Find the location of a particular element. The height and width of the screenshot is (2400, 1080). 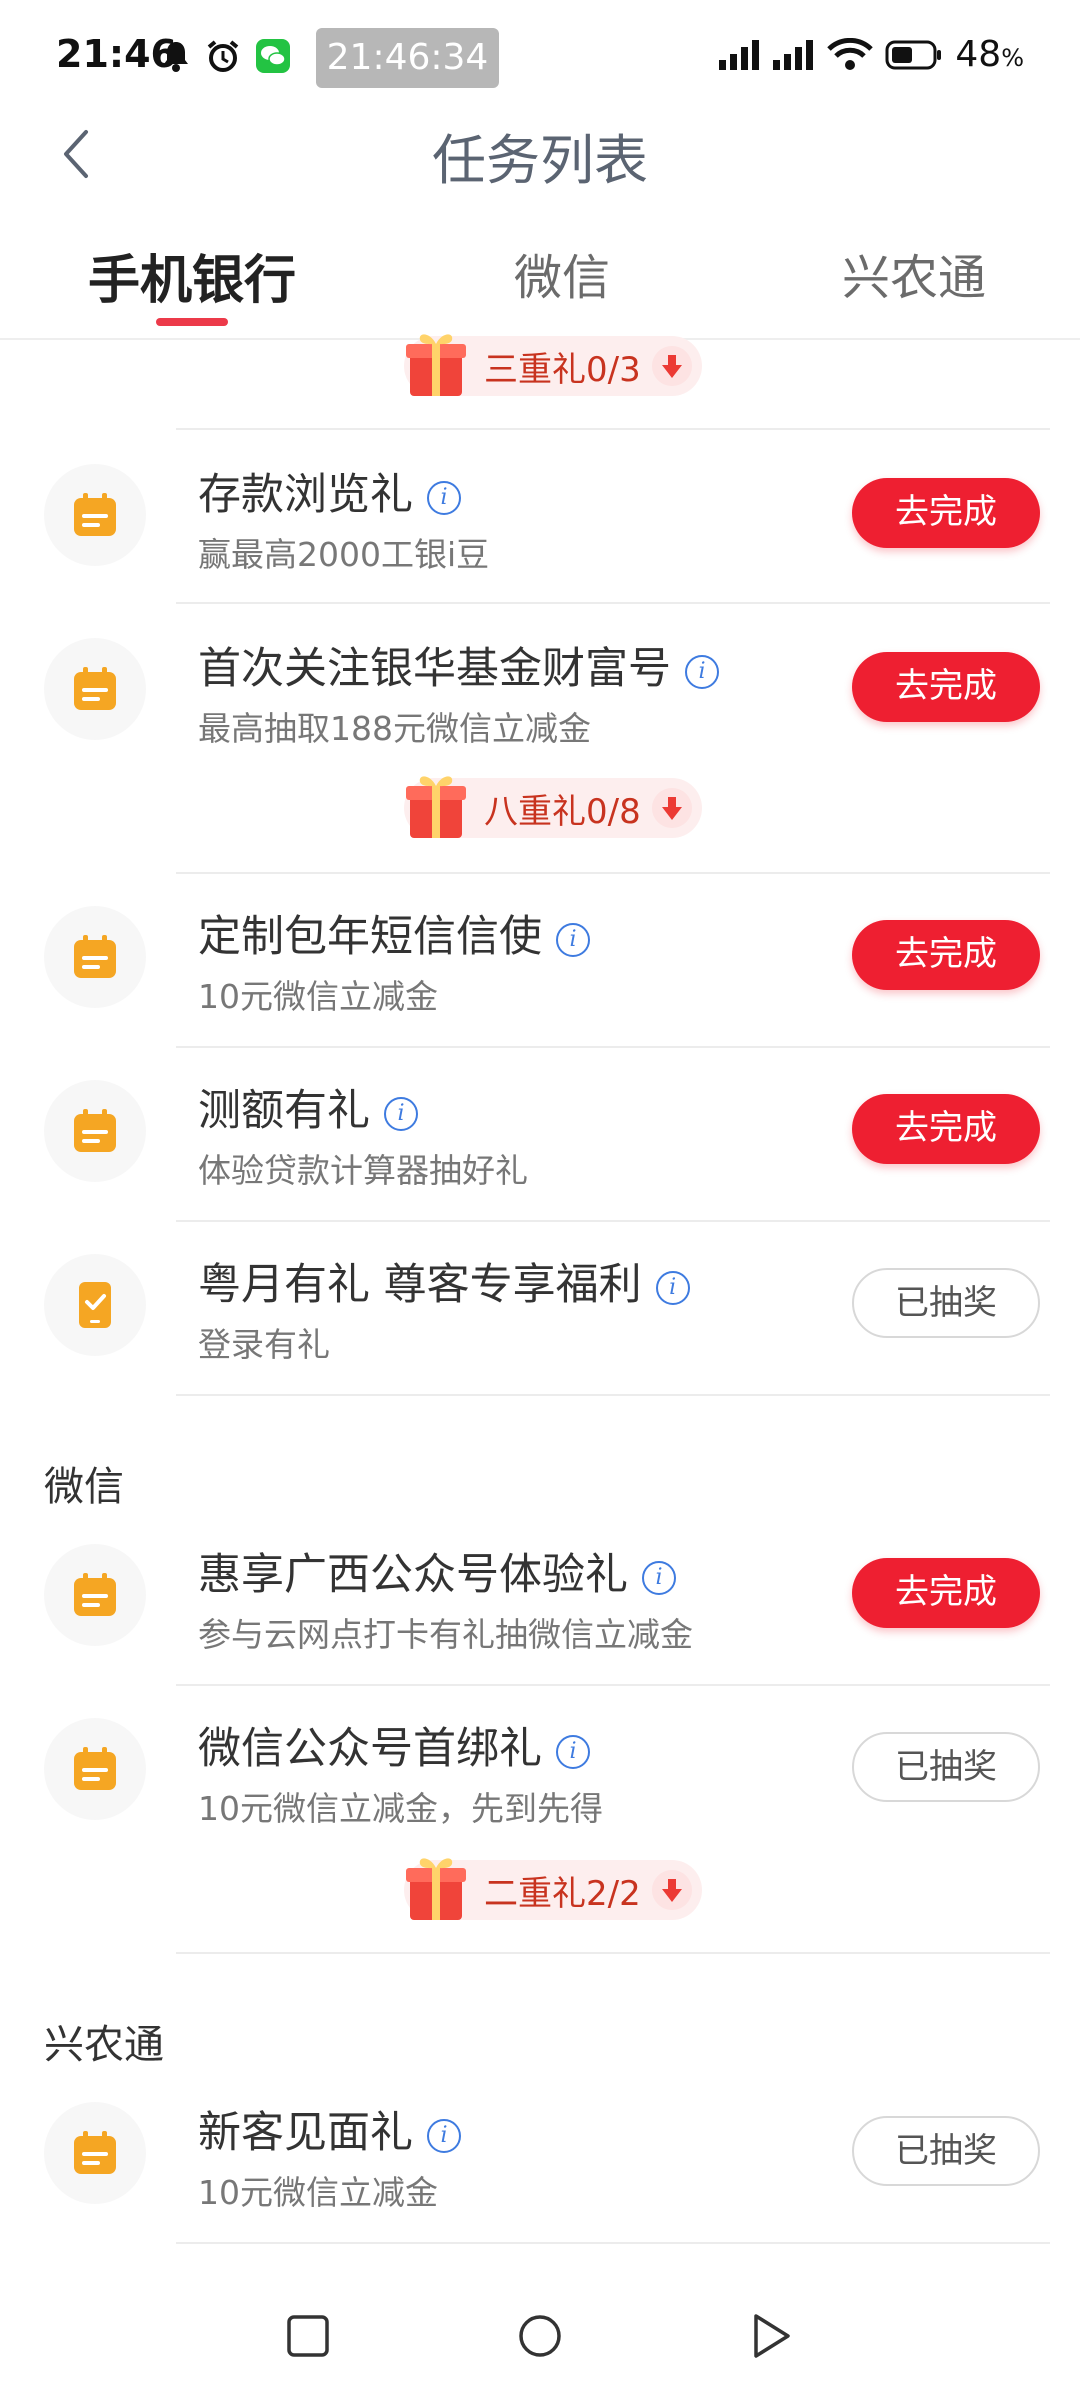

tab-wechat: 微信 is located at coordinates (562, 273).